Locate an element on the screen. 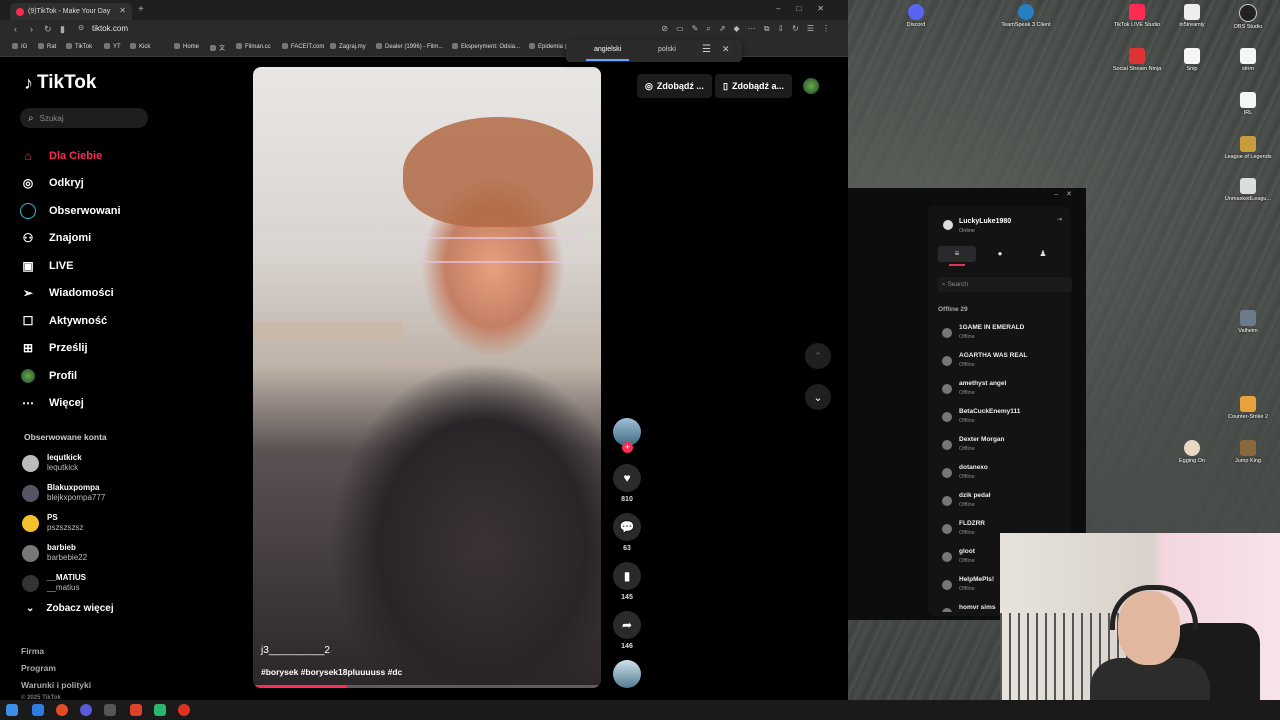 The width and height of the screenshot is (1280, 720). desktop-icon-obs: OBS Studio is located at coordinates (1248, 17).